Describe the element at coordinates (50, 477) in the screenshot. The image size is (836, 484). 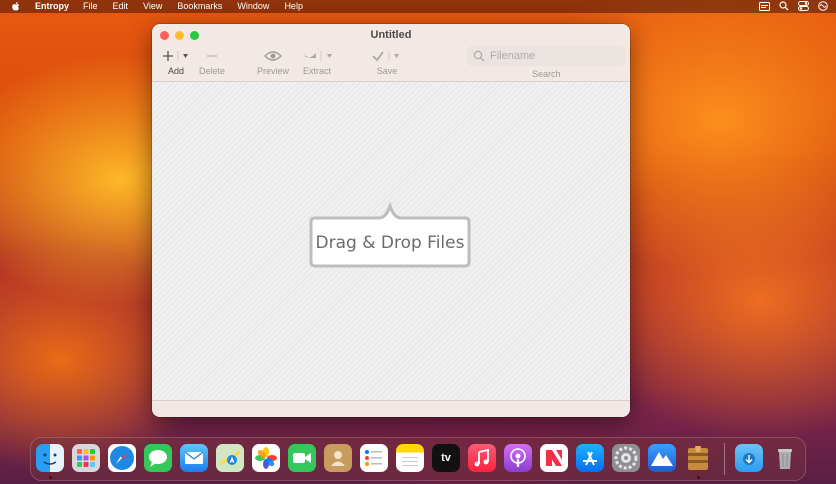
I see `finder-running-indicator` at that location.